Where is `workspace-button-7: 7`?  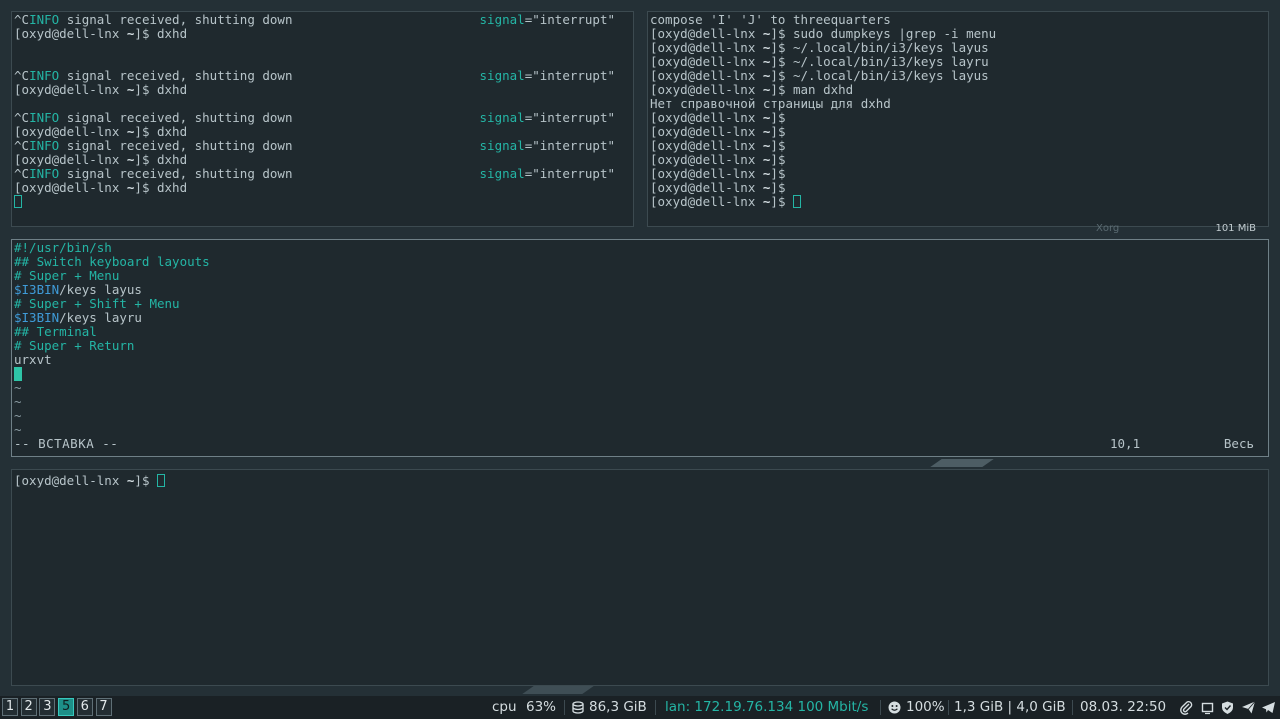 workspace-button-7: 7 is located at coordinates (103, 707).